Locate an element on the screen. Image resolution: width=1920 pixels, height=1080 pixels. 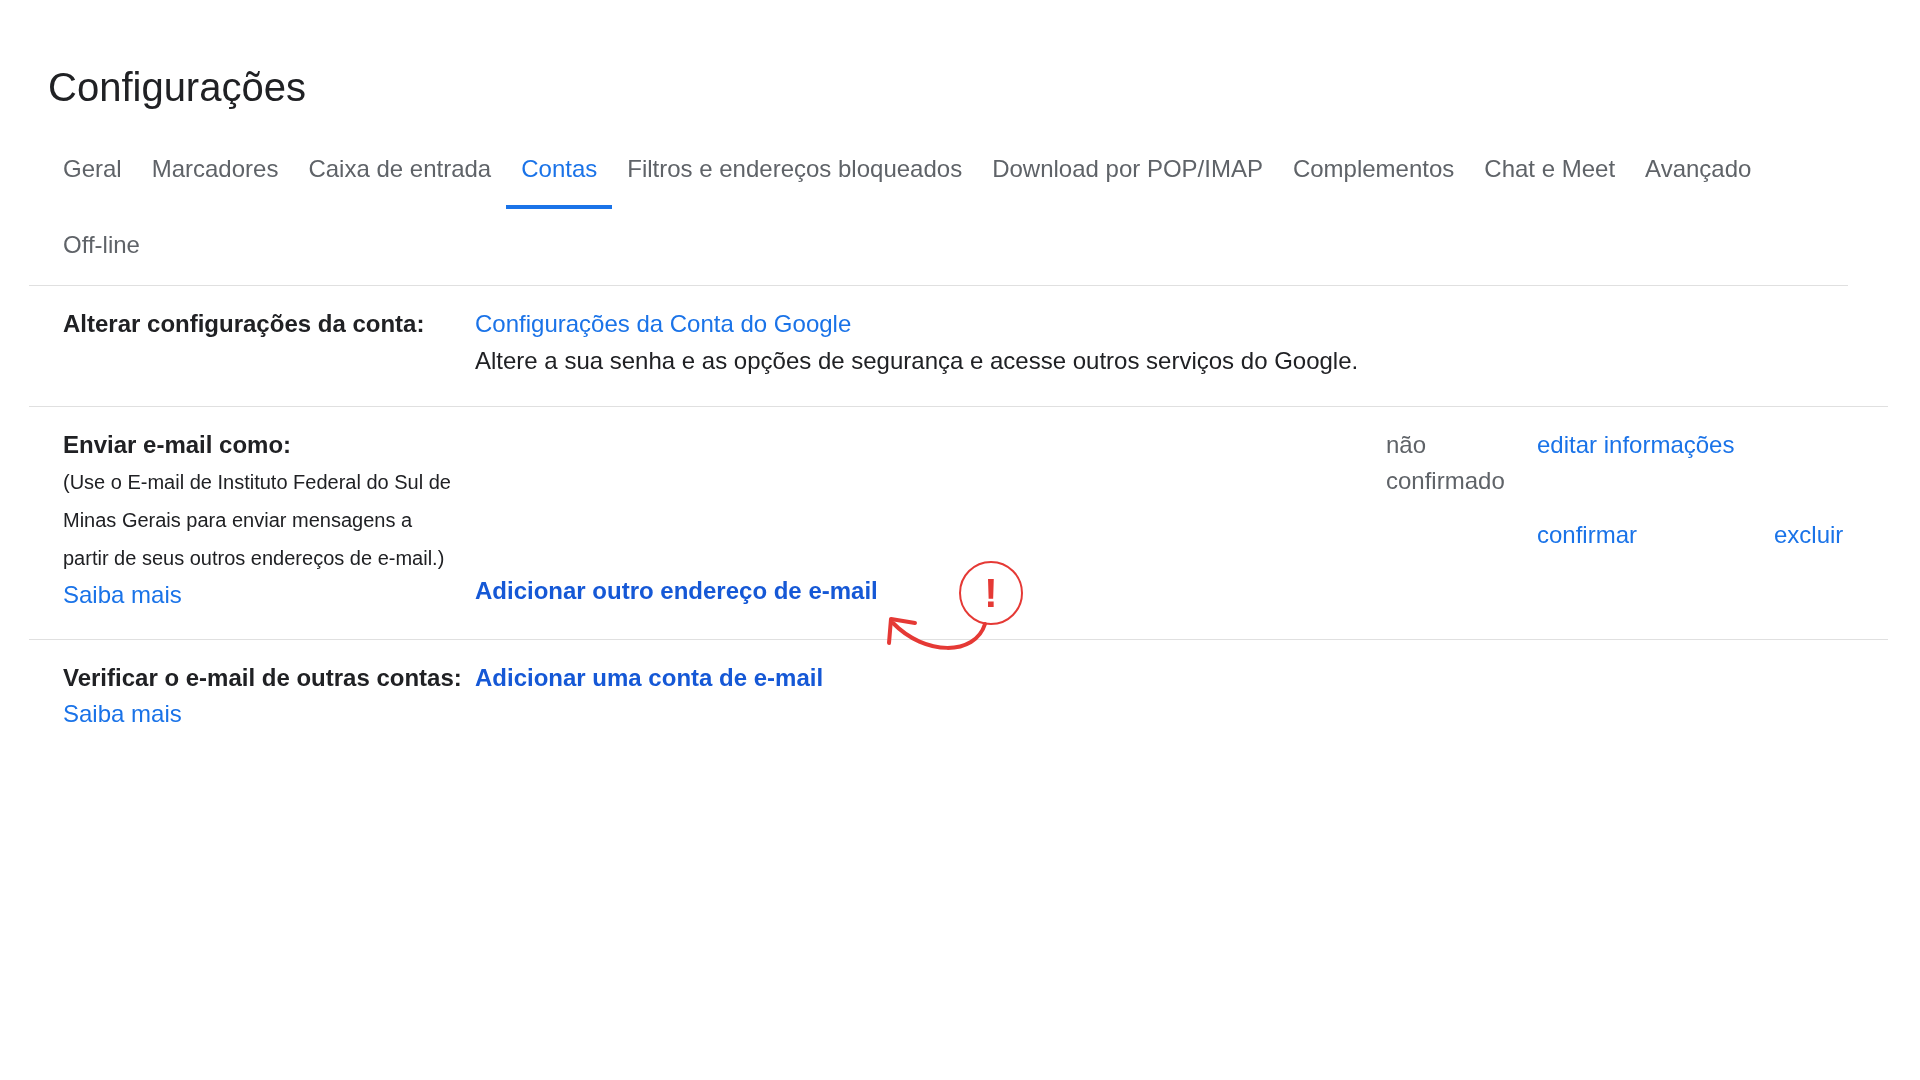
edit-info-link: editar informações is located at coordinates (1655, 463).